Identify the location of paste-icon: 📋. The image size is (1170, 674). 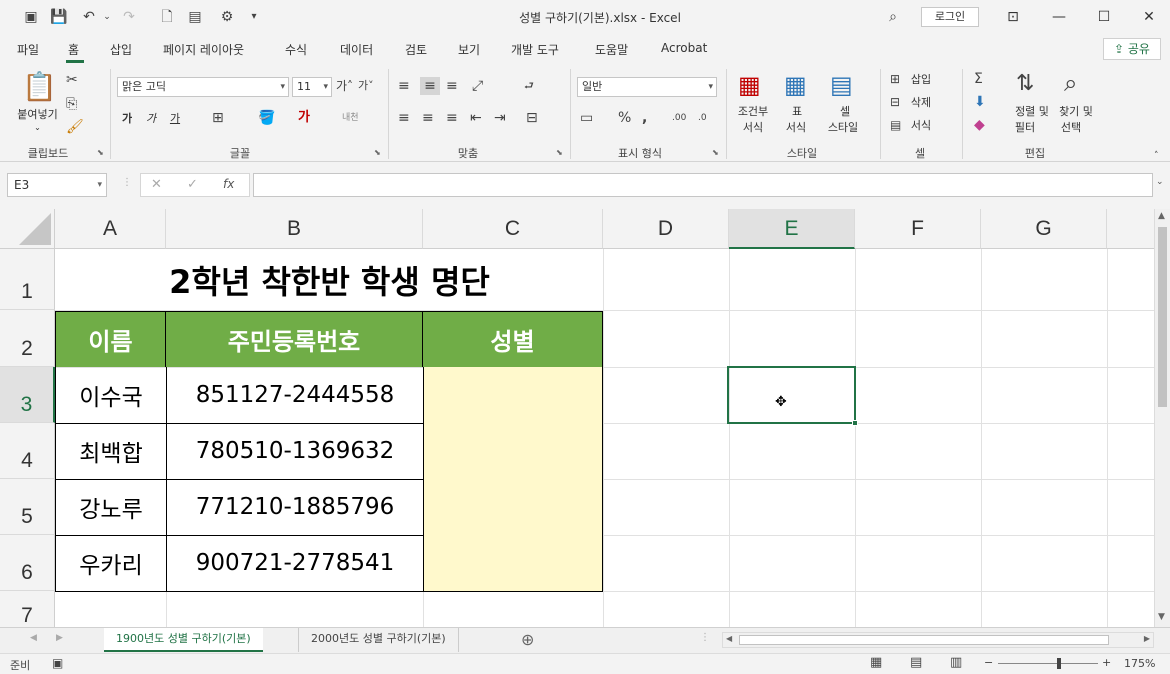
(39, 87).